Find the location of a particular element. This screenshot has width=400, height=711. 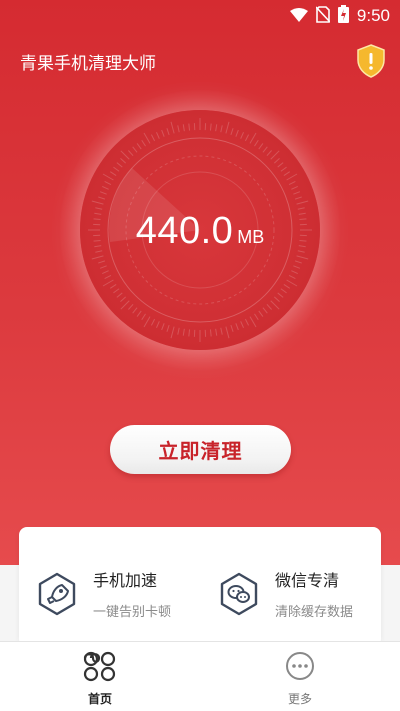

size-readout: 440.0 MB is located at coordinates (200, 231).